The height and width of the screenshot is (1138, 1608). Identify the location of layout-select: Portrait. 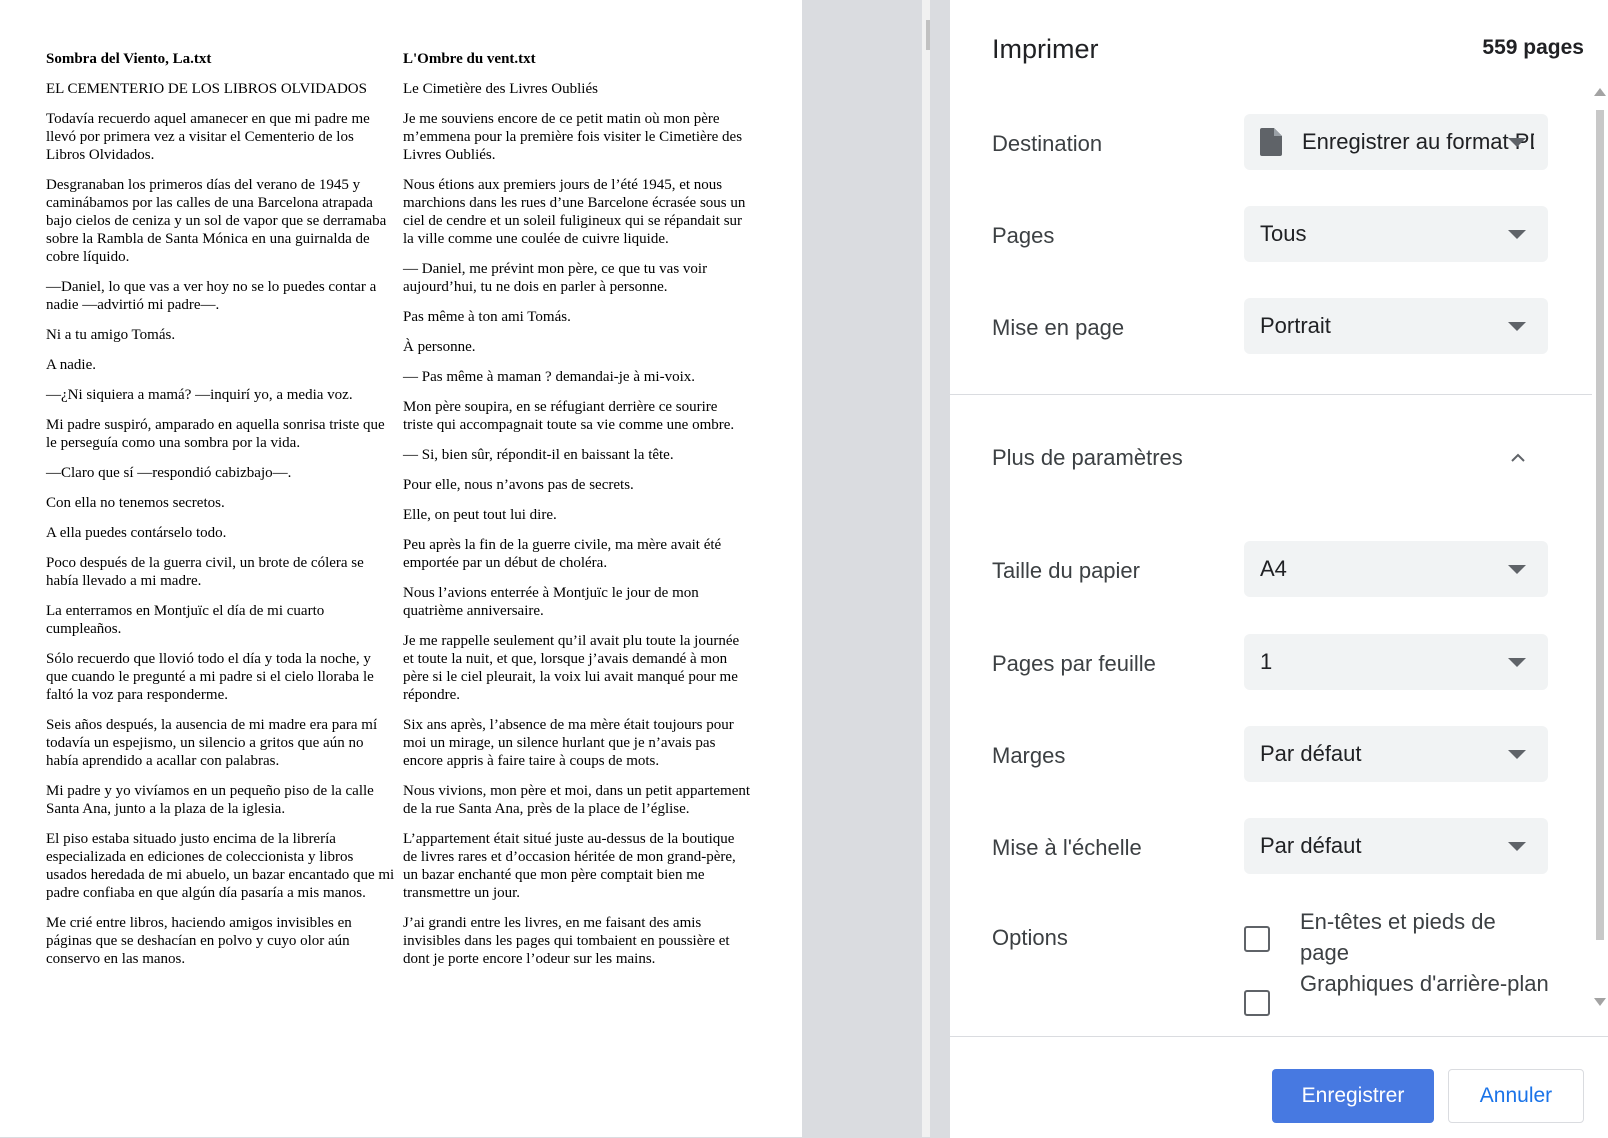
(1396, 326).